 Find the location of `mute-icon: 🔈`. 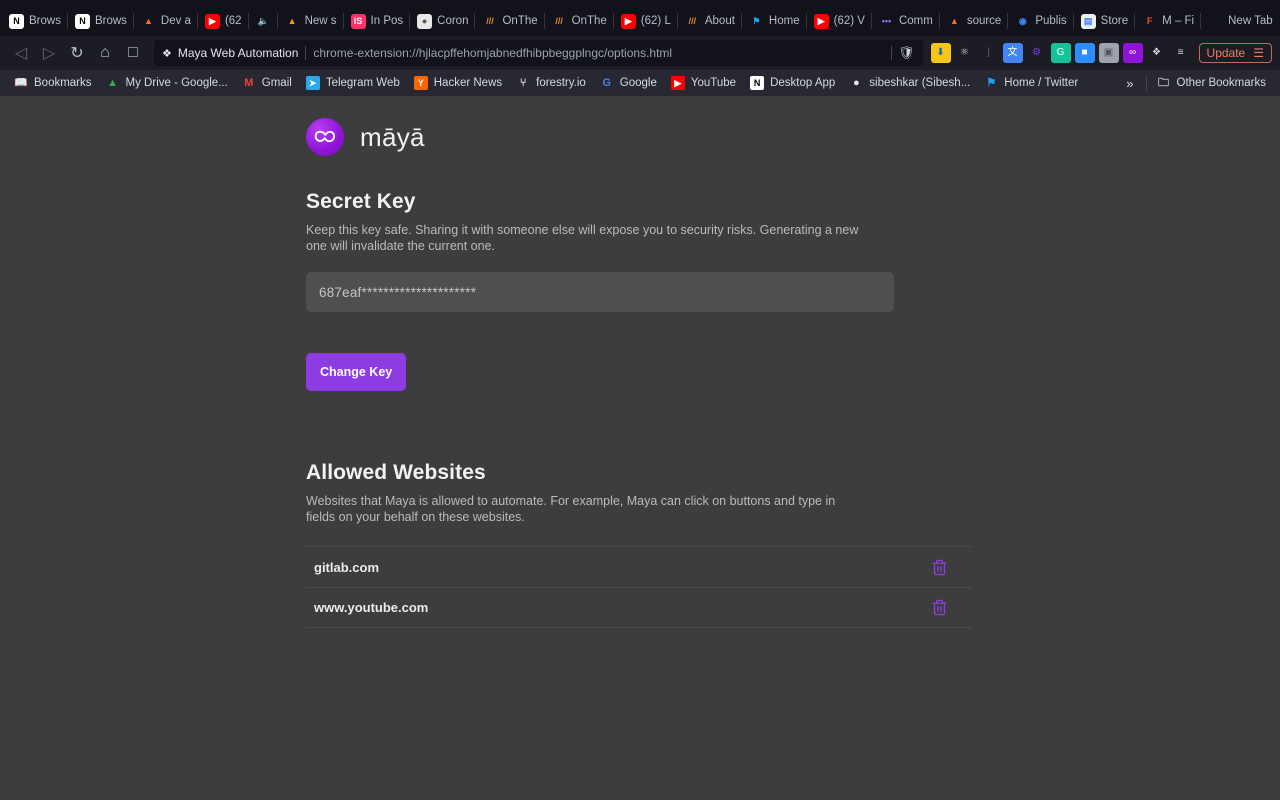

mute-icon: 🔈 is located at coordinates (263, 20).